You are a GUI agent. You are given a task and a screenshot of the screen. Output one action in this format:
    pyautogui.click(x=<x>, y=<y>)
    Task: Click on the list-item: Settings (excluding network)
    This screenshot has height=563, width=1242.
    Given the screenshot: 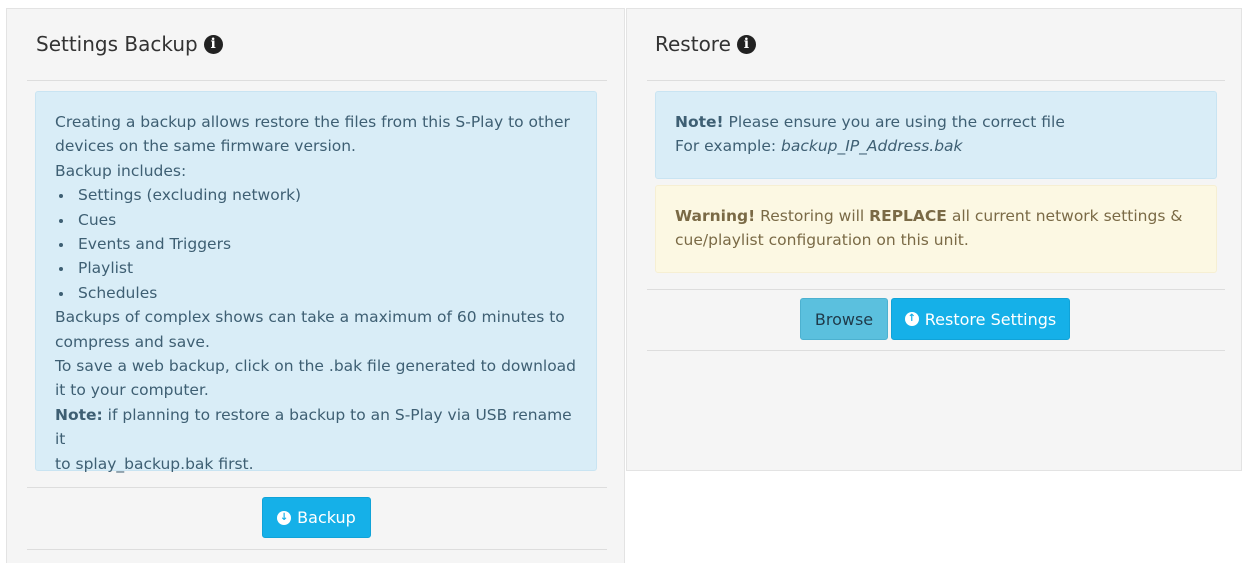 What is the action you would take?
    pyautogui.click(x=316, y=195)
    